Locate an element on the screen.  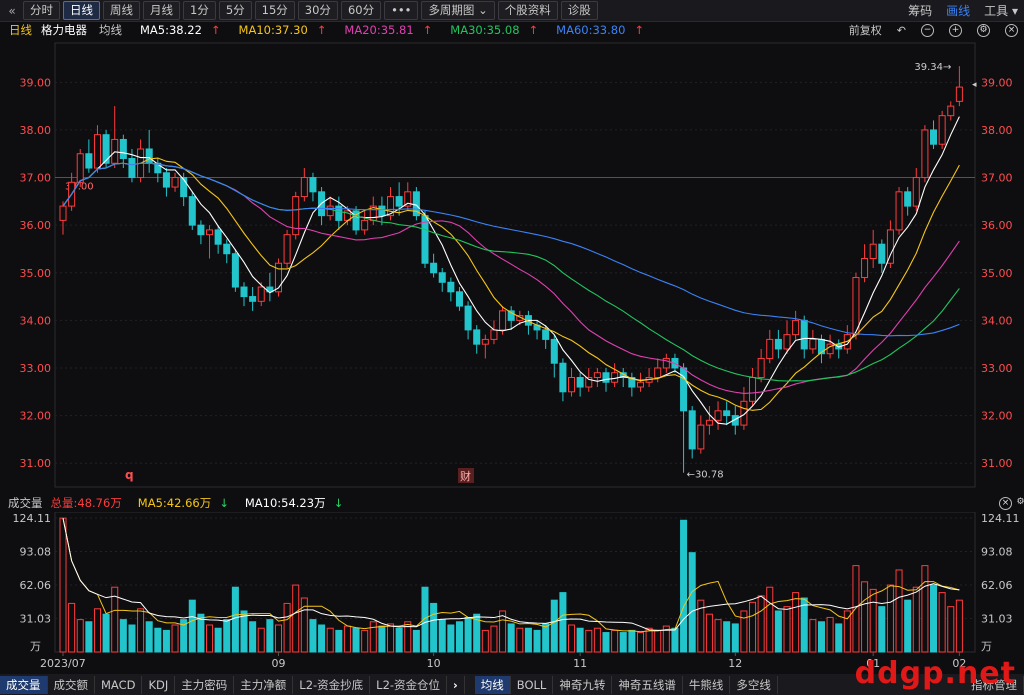
stock-info-button: 个股资料 is located at coordinates (527, 10).